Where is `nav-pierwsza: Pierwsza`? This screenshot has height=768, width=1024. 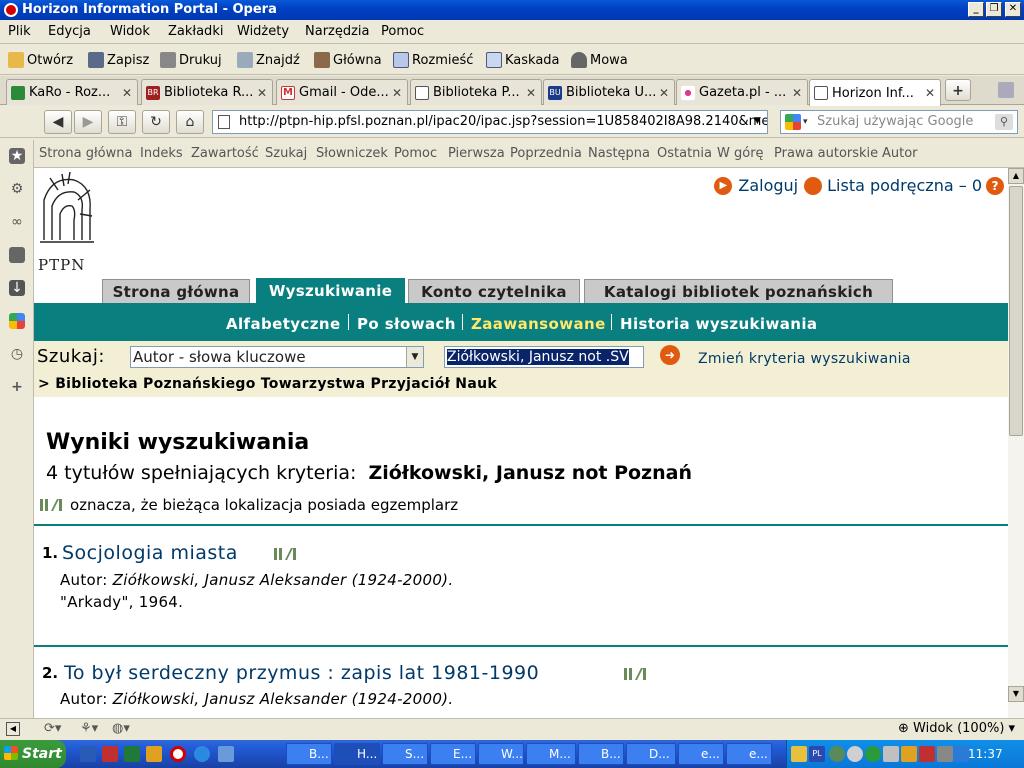
nav-pierwsza: Pierwsza is located at coordinates (476, 153).